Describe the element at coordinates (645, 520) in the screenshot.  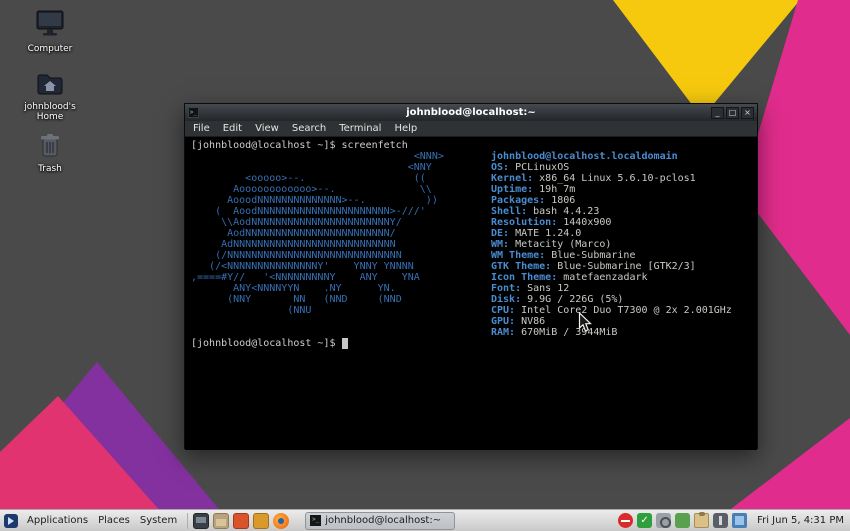
I see `security-ok-icon: ✓` at that location.